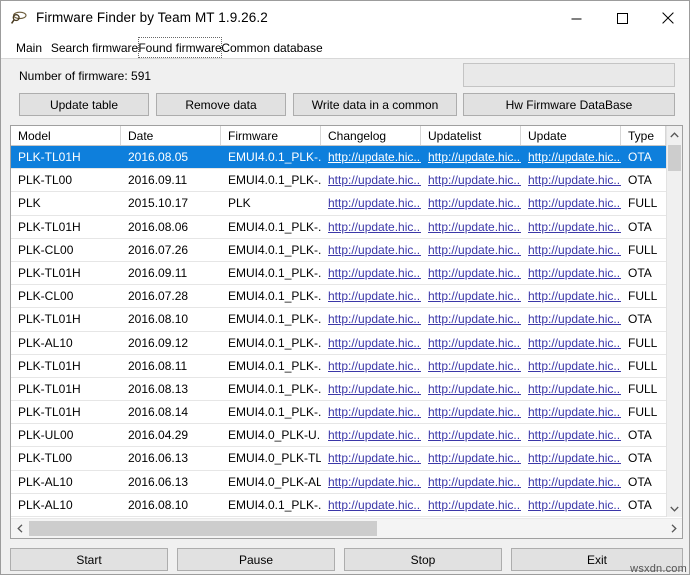 The image size is (690, 575). I want to click on write-data-in-common-button: Write data in a common, so click(375, 104).